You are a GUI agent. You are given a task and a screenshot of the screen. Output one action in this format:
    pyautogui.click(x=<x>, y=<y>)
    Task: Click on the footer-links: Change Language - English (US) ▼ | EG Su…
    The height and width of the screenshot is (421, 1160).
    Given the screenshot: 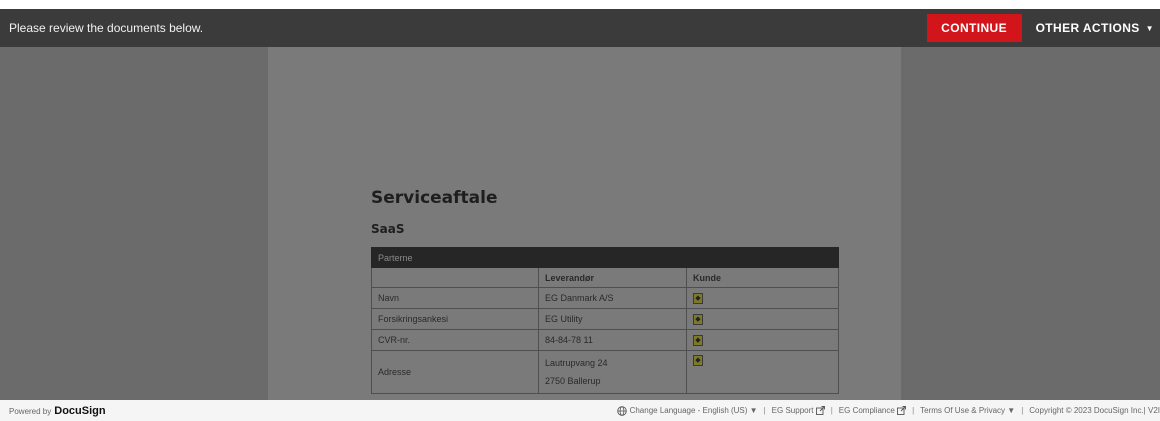 What is the action you would take?
    pyautogui.click(x=888, y=411)
    